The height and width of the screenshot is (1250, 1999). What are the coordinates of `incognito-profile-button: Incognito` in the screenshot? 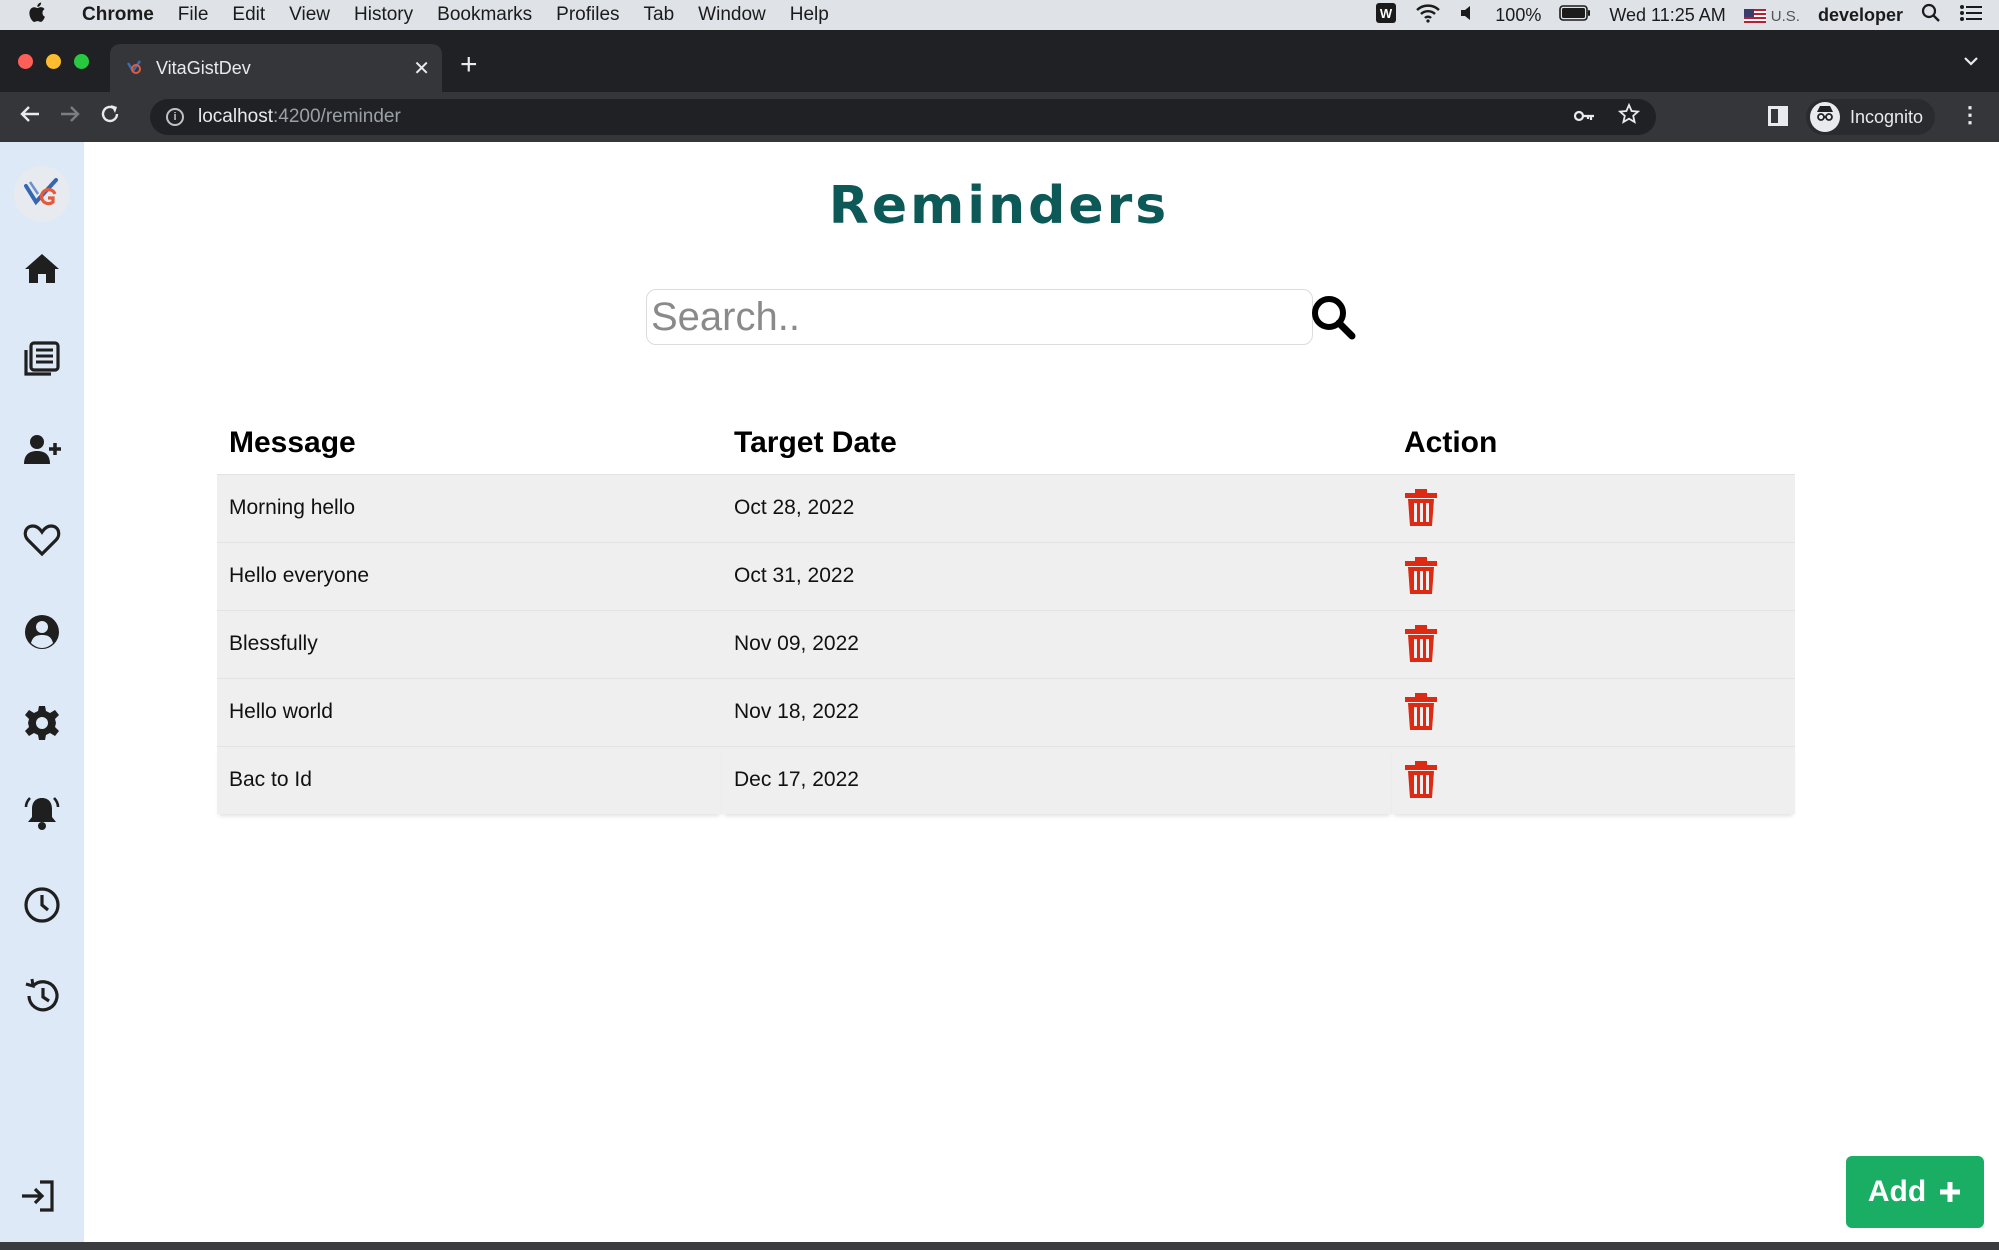 It's located at (1871, 117).